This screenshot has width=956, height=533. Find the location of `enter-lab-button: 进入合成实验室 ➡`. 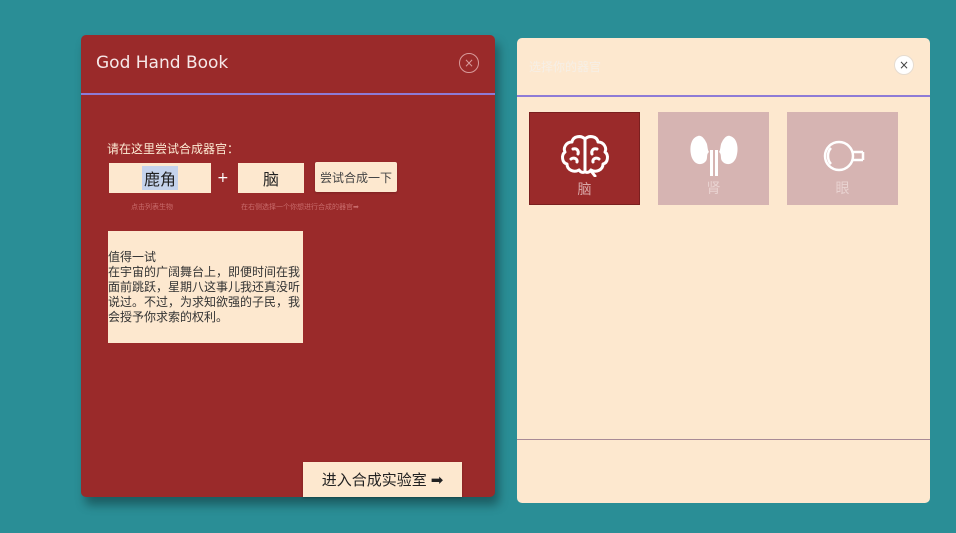

enter-lab-button: 进入合成实验室 ➡ is located at coordinates (382, 479).